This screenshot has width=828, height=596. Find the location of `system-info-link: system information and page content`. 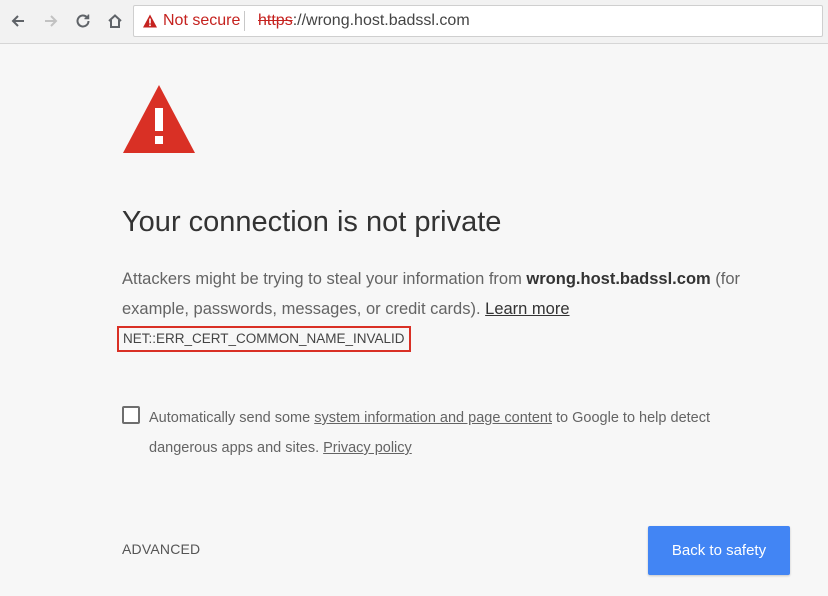

system-info-link: system information and page content is located at coordinates (433, 418).